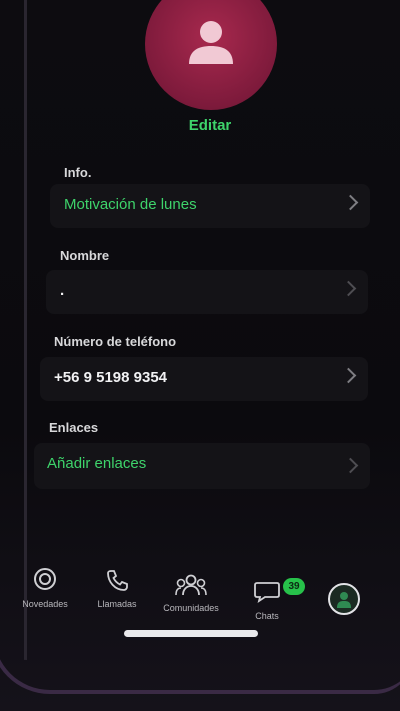  What do you see at coordinates (45, 579) in the screenshot?
I see `updates-icon` at bounding box center [45, 579].